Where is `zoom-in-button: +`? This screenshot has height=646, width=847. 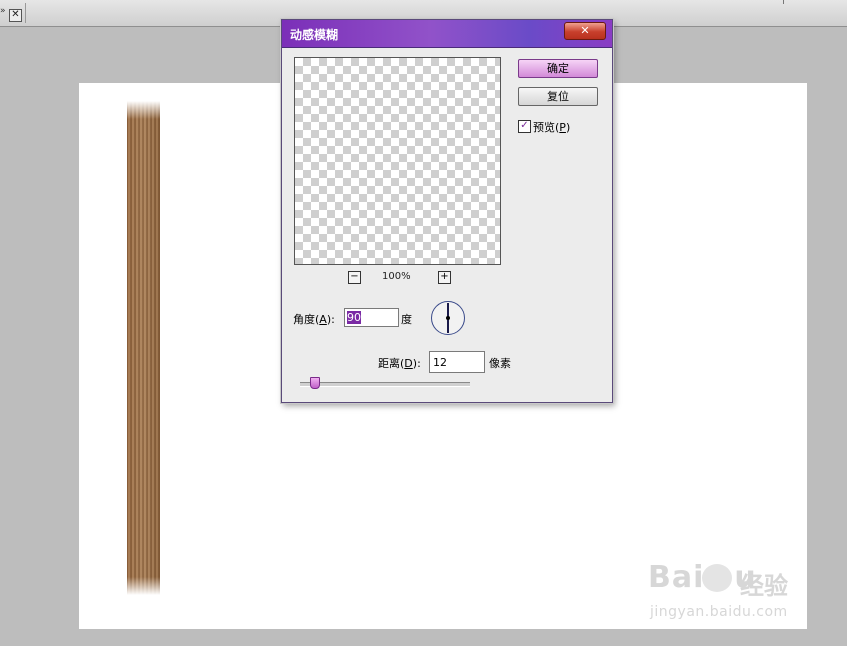
zoom-in-button: + is located at coordinates (444, 277).